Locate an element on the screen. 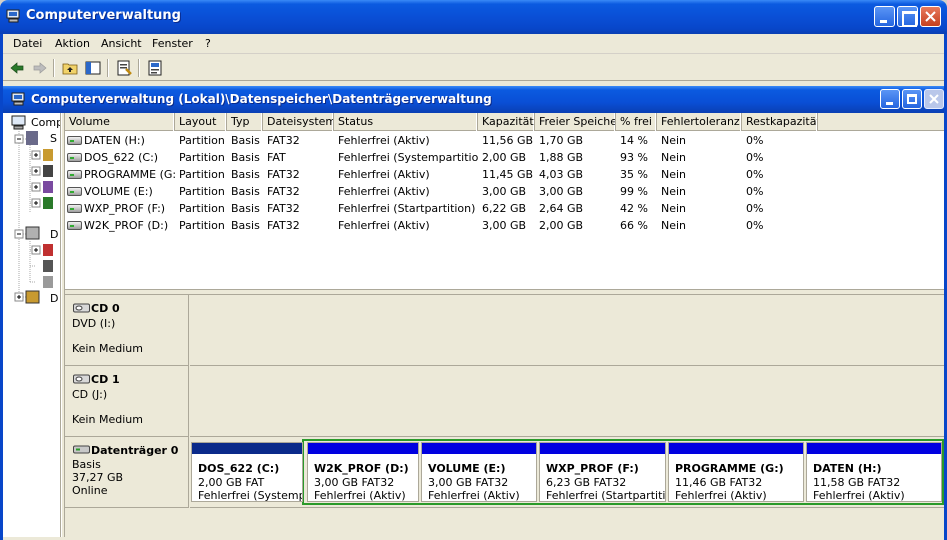 This screenshot has height=540, width=947. table-cell: 42 % is located at coordinates (634, 208).